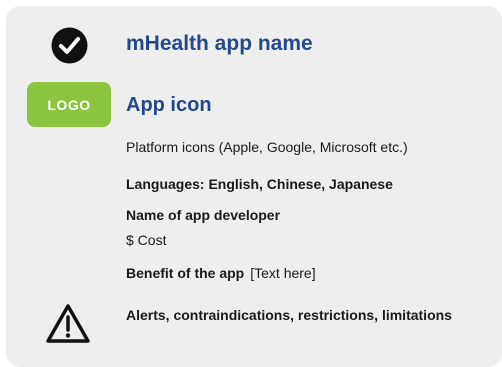 Image resolution: width=502 pixels, height=367 pixels. Describe the element at coordinates (146, 240) in the screenshot. I see `cost-text: $ Cost` at that location.